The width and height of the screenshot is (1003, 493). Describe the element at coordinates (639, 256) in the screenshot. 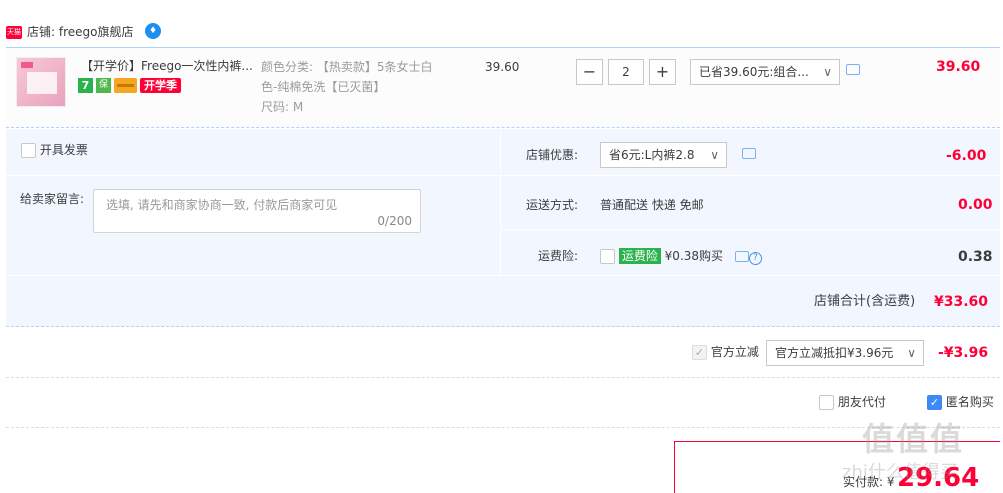

I see `insurance-tag: 运费险` at that location.